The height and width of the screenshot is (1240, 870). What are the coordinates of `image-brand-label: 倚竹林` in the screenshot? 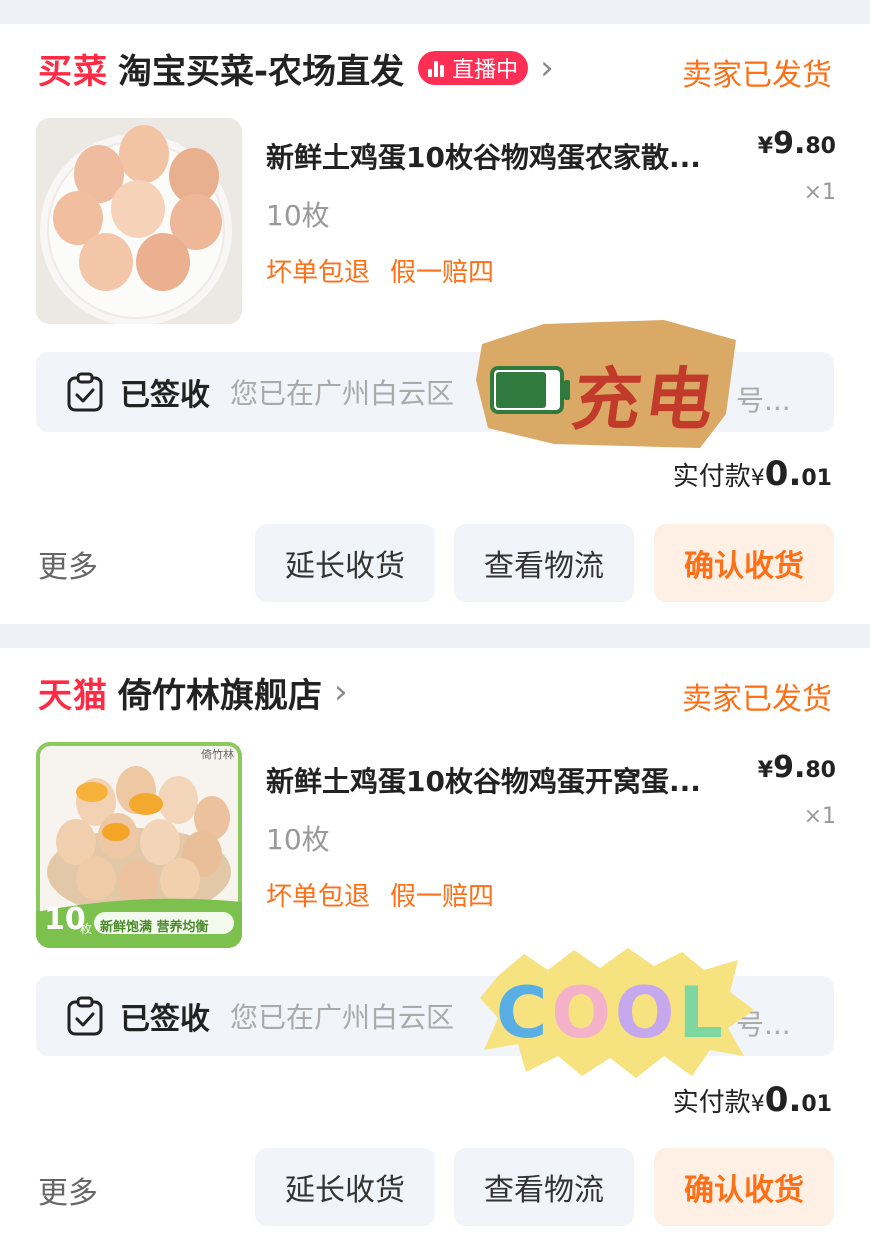 It's located at (217, 754).